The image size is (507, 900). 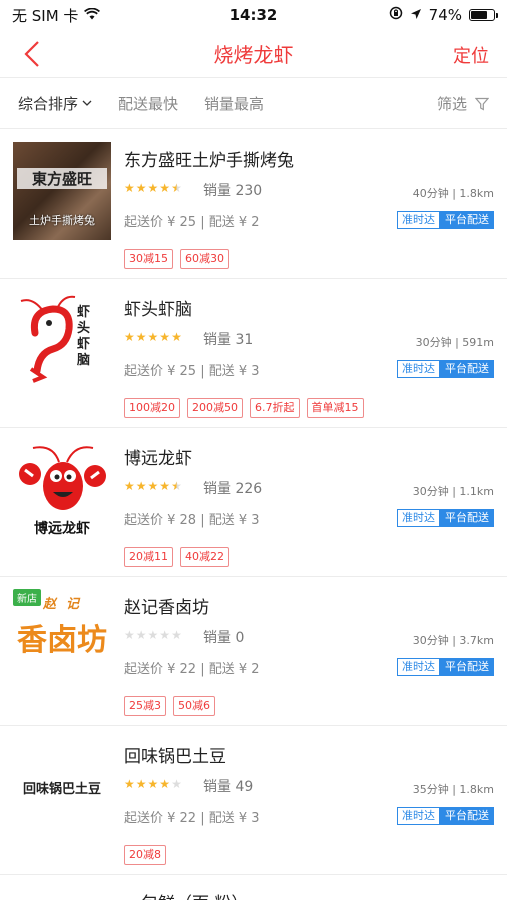 I want to click on page-title: 烧烤龙虾, so click(x=253, y=55).